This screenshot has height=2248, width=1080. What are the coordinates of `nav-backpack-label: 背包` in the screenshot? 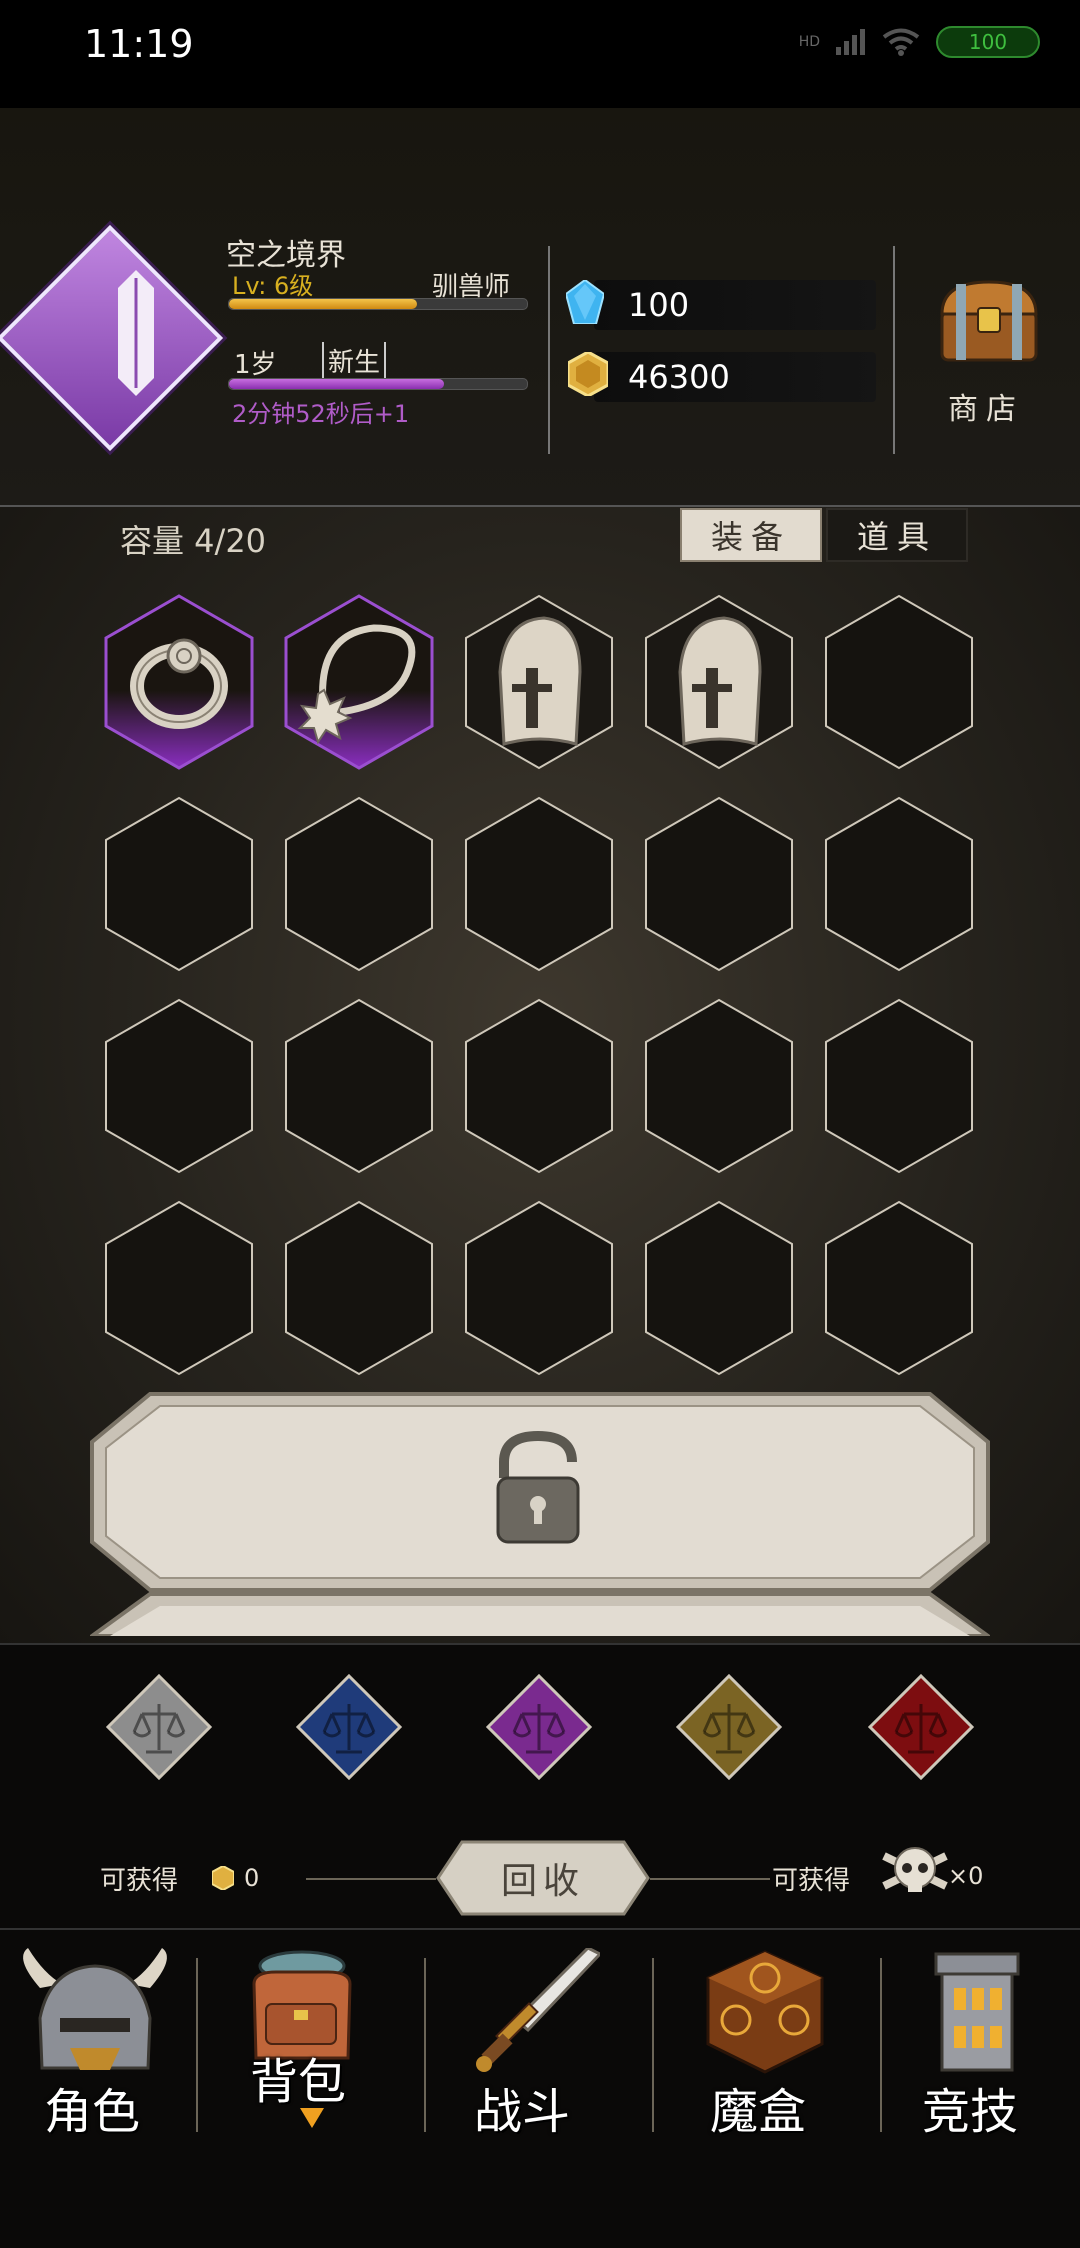 It's located at (298, 2077).